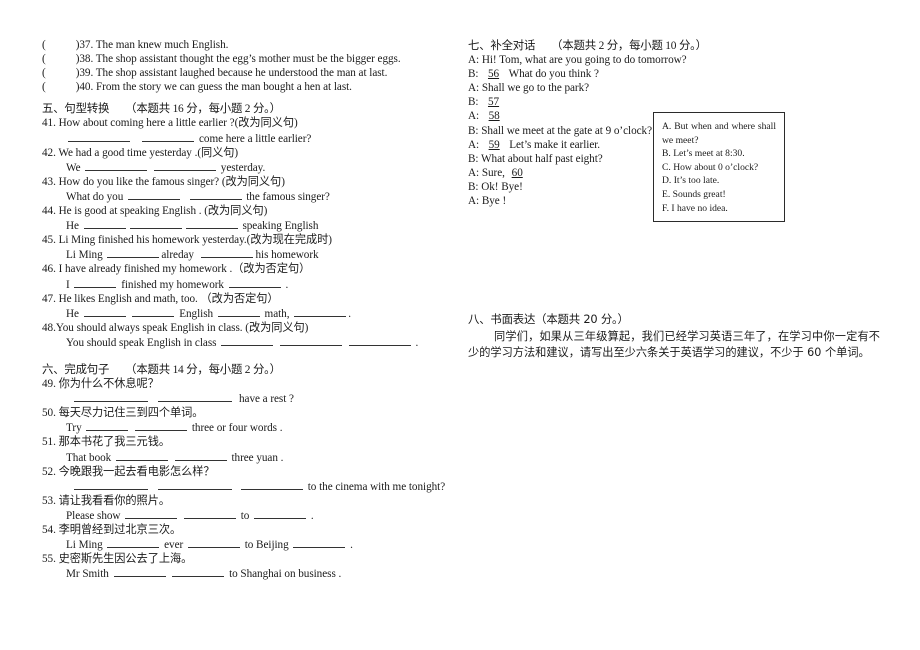 The width and height of the screenshot is (920, 650). Describe the element at coordinates (85, 45) in the screenshot. I see `item-number: 37` at that location.